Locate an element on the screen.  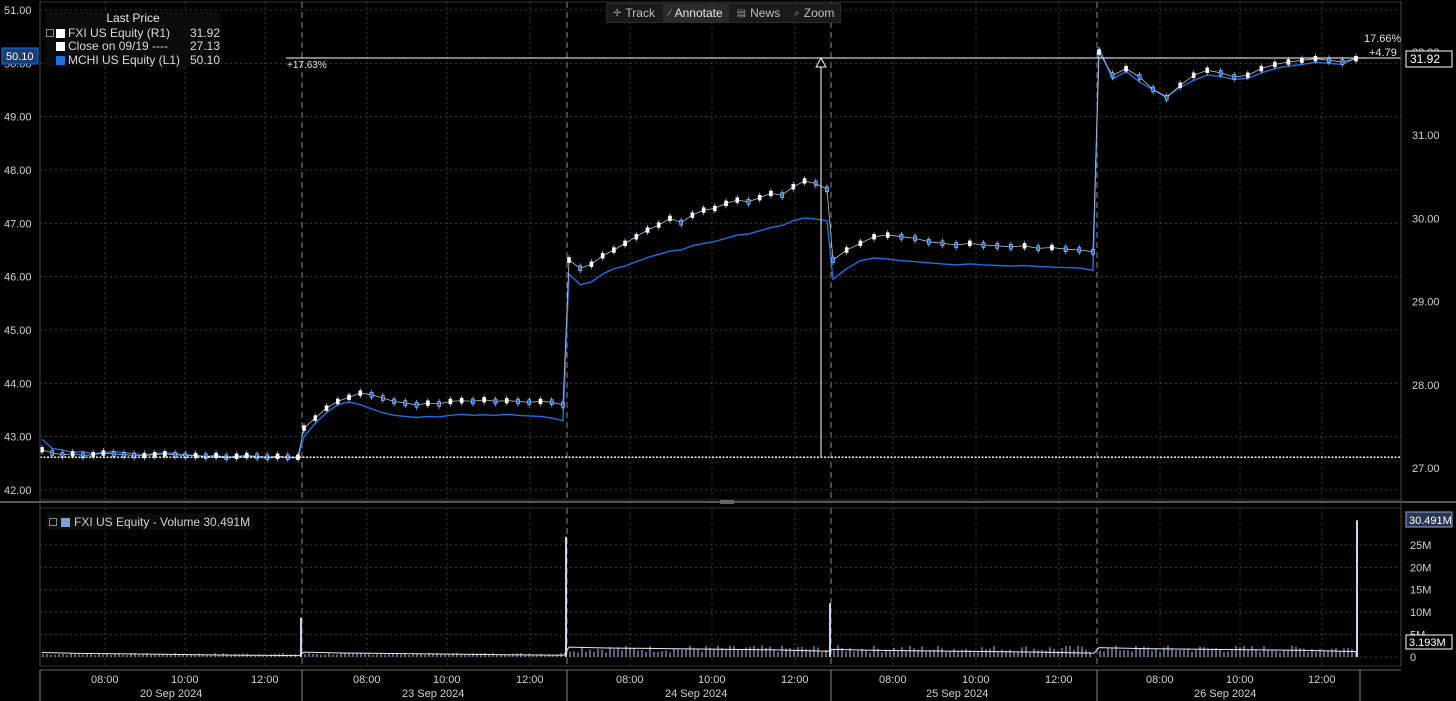
toolbar-news-button: ▤ News is located at coordinates (758, 13).